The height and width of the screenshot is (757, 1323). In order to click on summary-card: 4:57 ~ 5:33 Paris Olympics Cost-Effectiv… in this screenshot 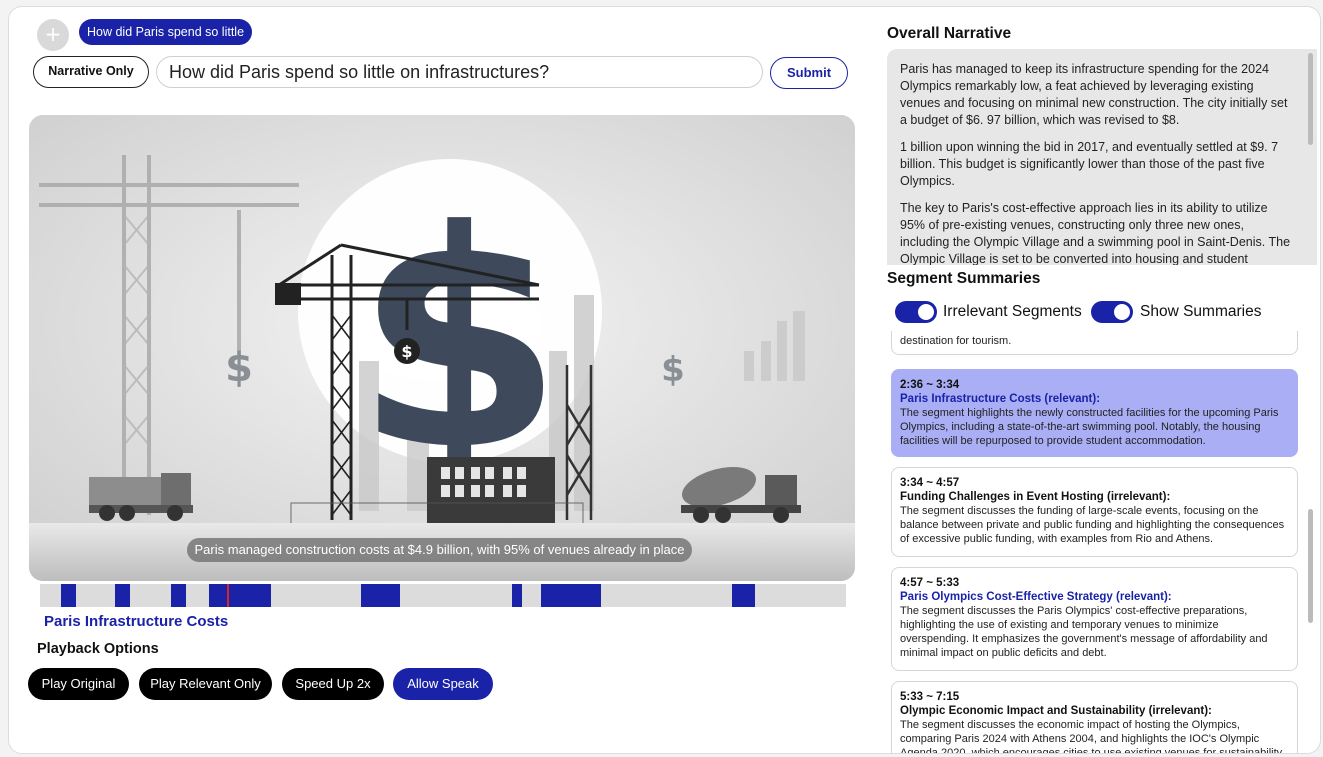, I will do `click(1094, 619)`.